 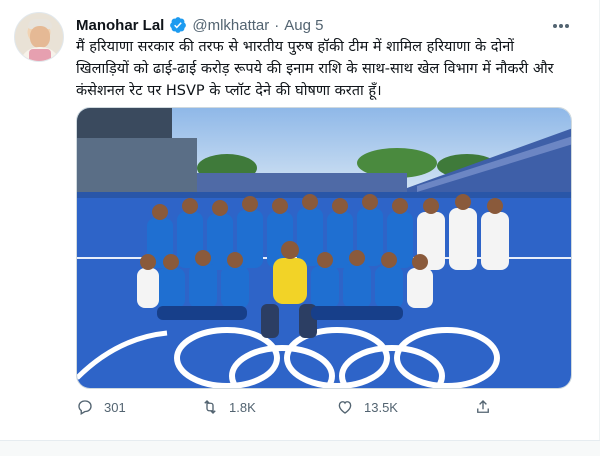 I want to click on author-name: Manohar Lal, so click(x=120, y=25).